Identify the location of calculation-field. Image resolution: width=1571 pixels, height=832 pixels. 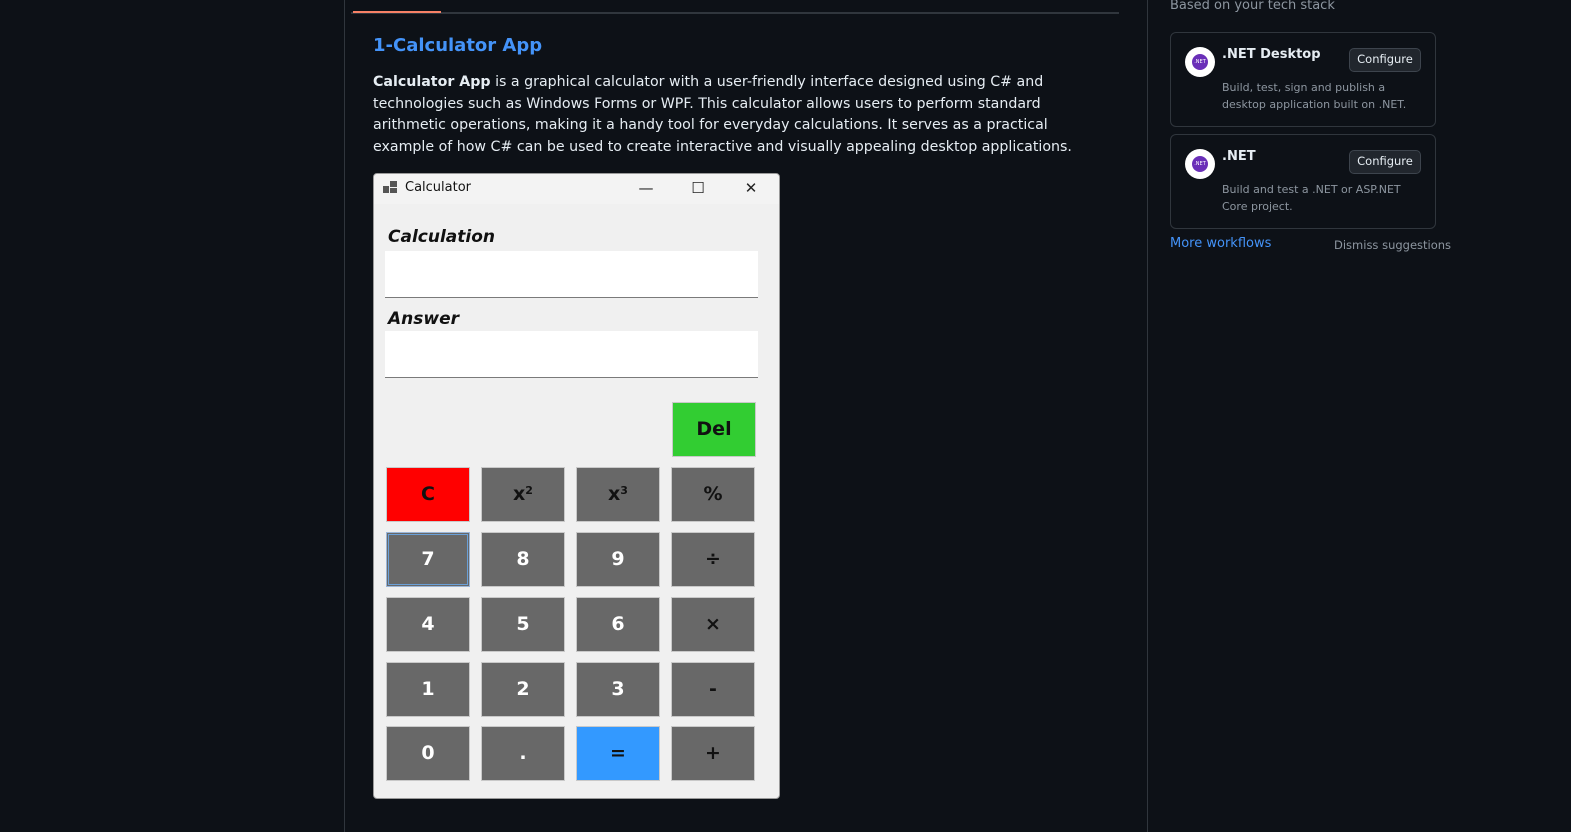
(571, 274).